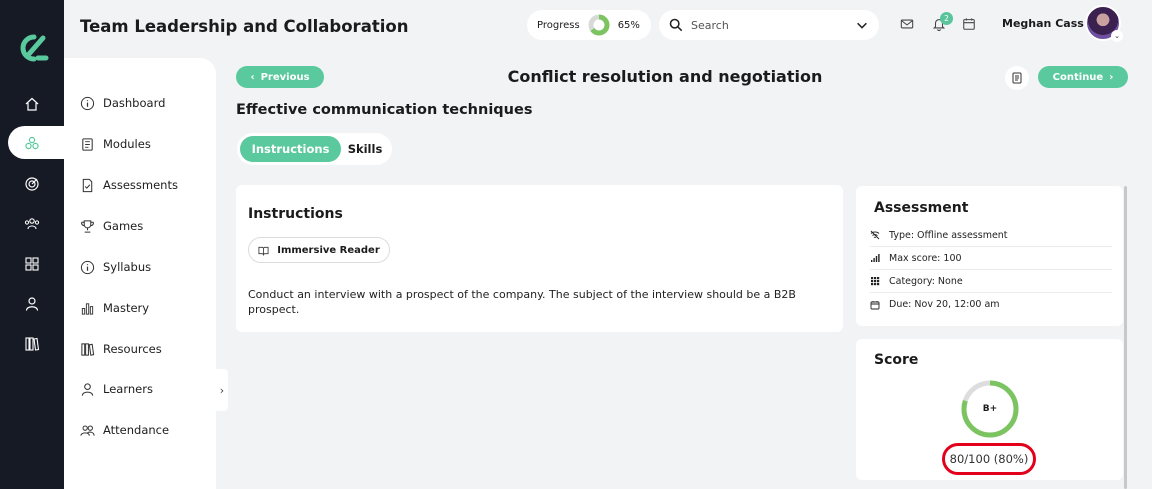 This screenshot has width=1152, height=489. I want to click on search-placeholder: Search, so click(710, 25).